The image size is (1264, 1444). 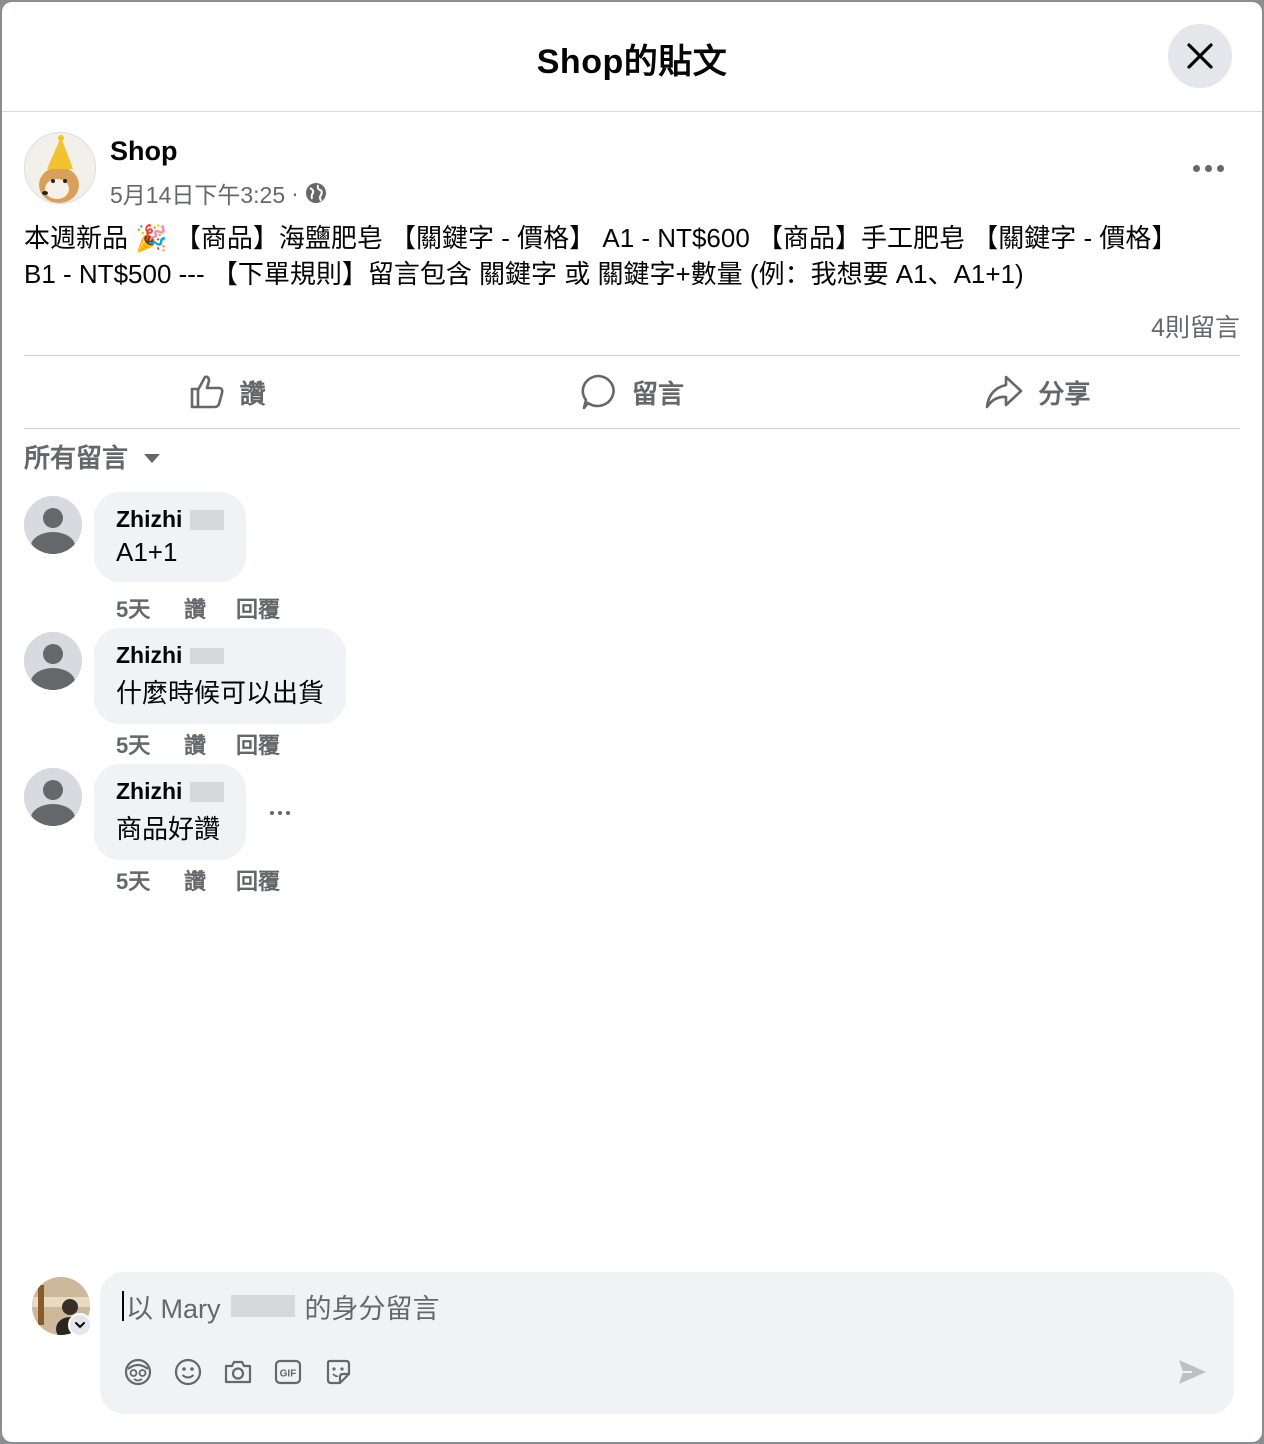 I want to click on post-action-bar: 讚 留言 分享, so click(x=632, y=392).